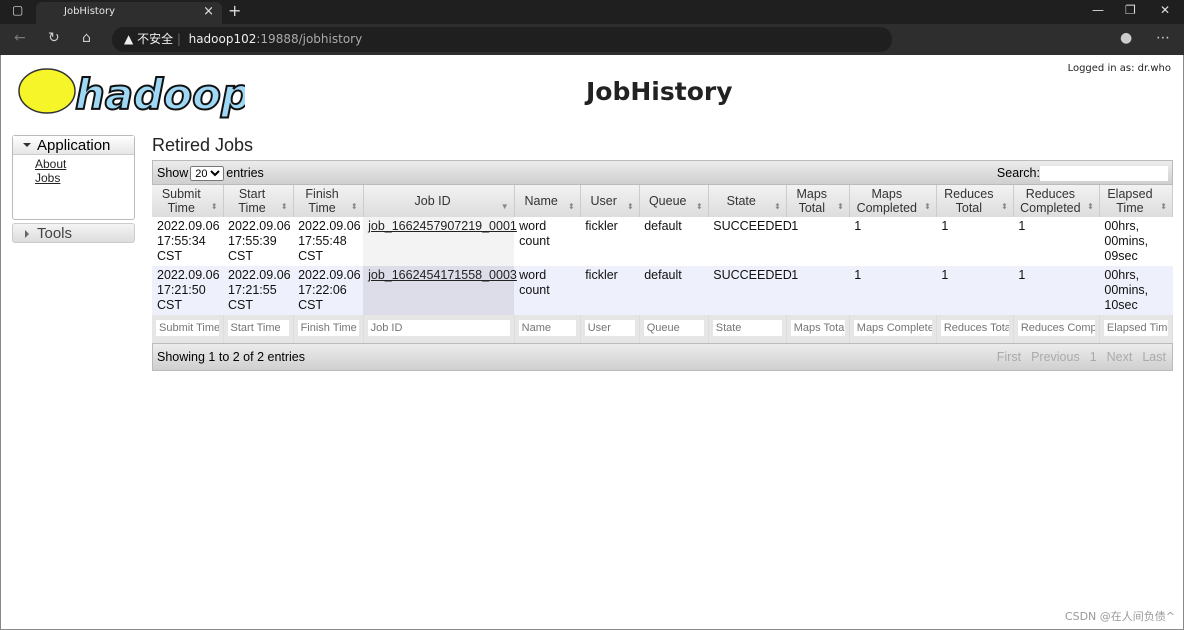  Describe the element at coordinates (1163, 38) in the screenshot. I see `more-icon: ⋯` at that location.